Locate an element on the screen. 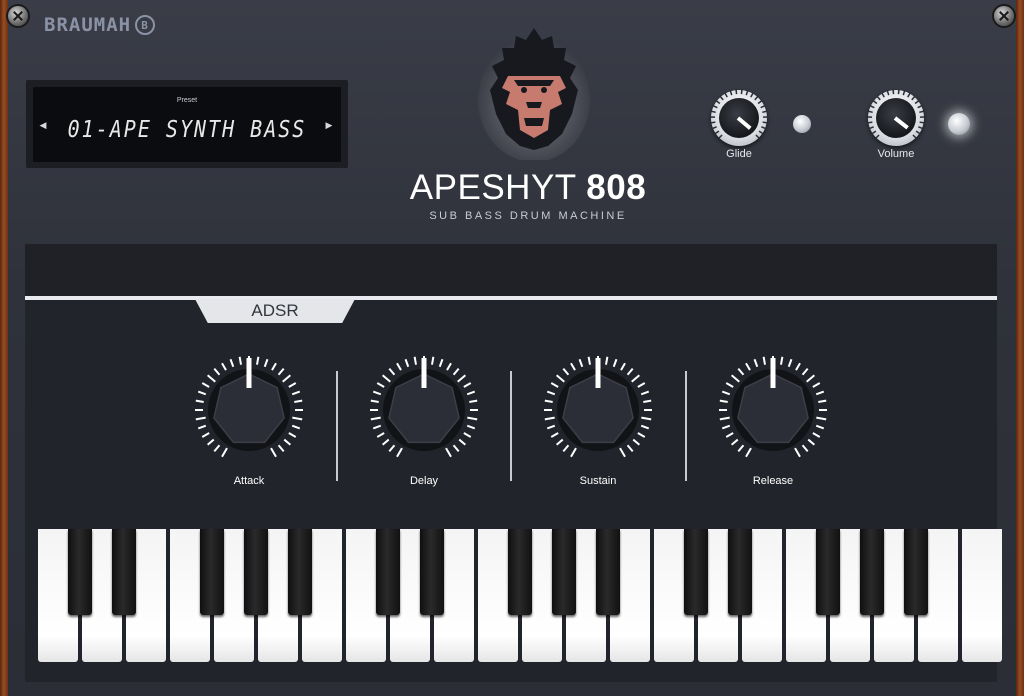 The height and width of the screenshot is (696, 1024). preset-next-button: ▶ is located at coordinates (329, 125).